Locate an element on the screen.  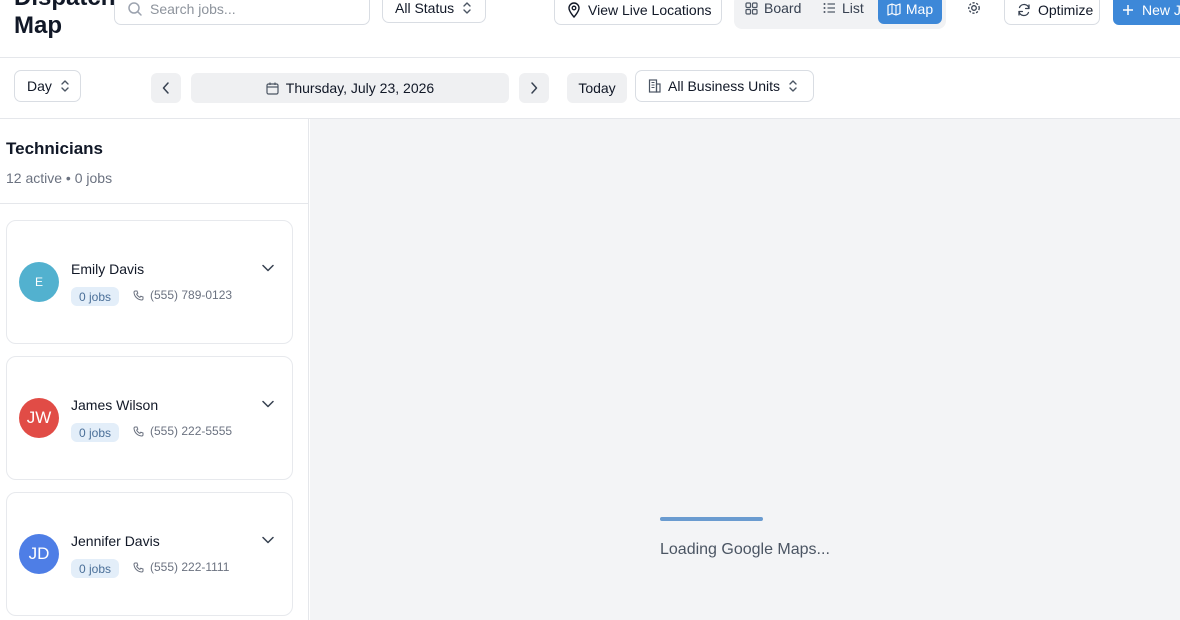
avatar-initials: JW is located at coordinates (39, 417).